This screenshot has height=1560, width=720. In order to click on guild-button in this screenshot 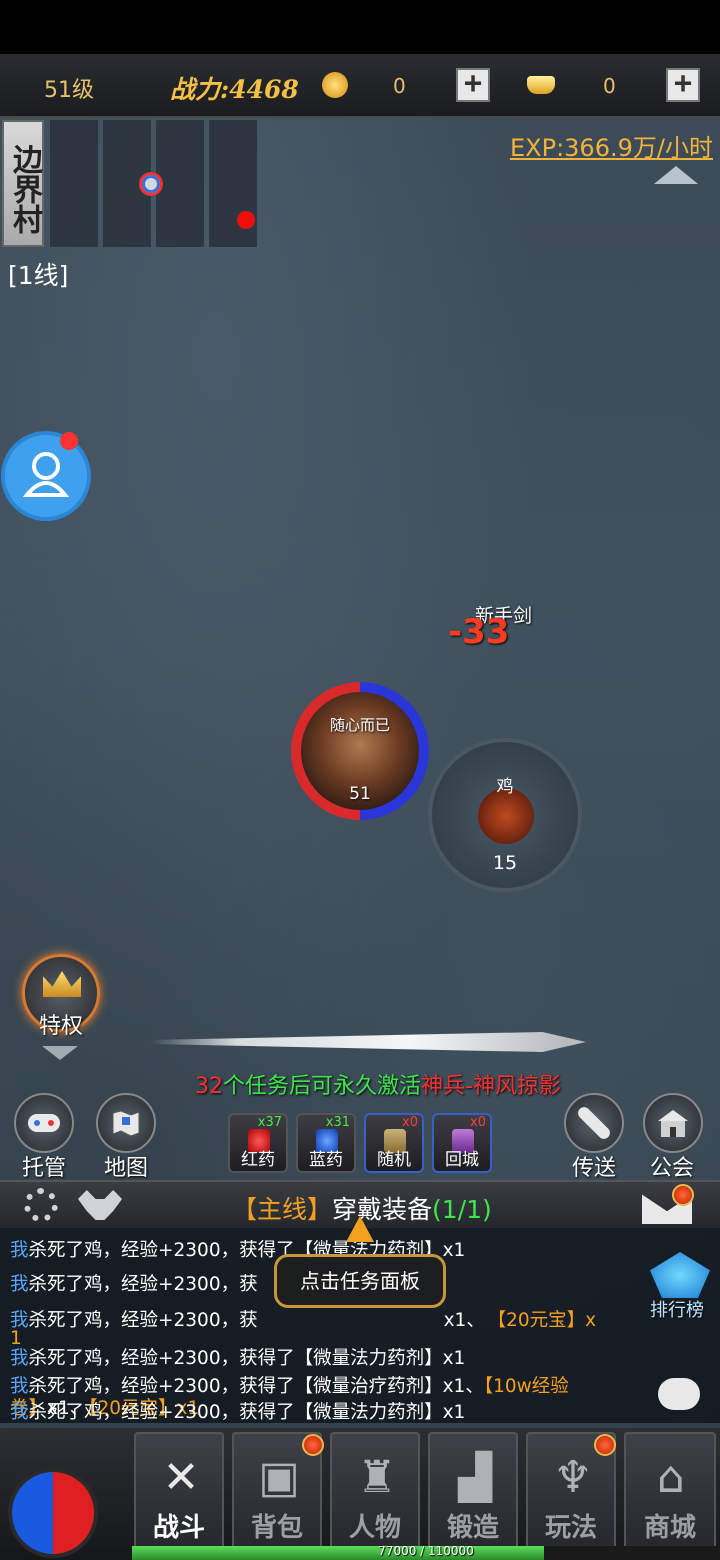, I will do `click(673, 1123)`.